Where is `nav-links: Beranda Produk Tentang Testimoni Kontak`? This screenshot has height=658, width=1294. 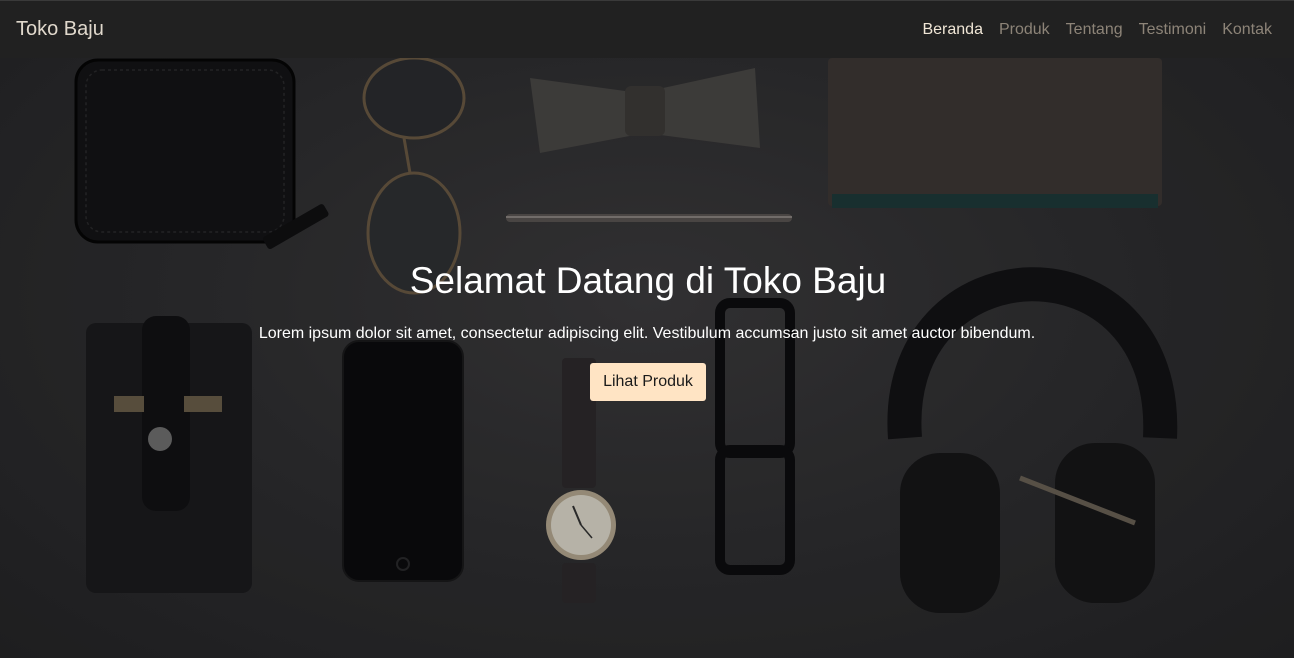 nav-links: Beranda Produk Tentang Testimoni Kontak is located at coordinates (1097, 30).